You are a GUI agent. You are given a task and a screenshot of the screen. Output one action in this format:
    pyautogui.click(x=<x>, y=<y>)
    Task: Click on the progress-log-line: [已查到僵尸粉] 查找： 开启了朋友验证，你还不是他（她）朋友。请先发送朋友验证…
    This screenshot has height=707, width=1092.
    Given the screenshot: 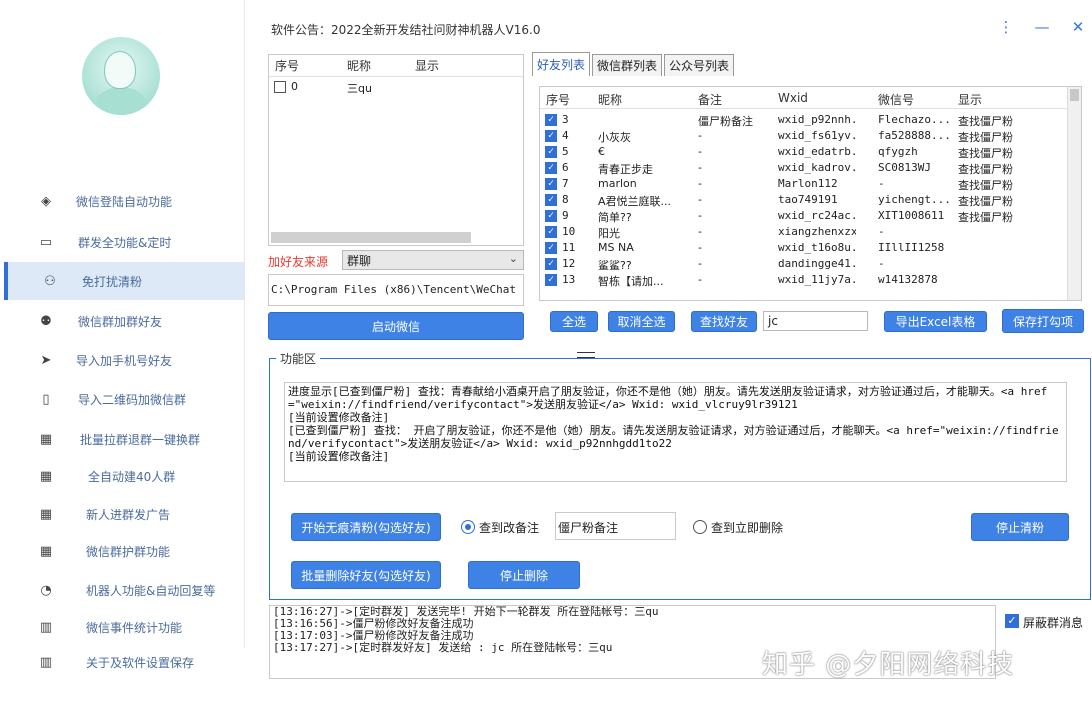 What is the action you would take?
    pyautogui.click(x=673, y=437)
    